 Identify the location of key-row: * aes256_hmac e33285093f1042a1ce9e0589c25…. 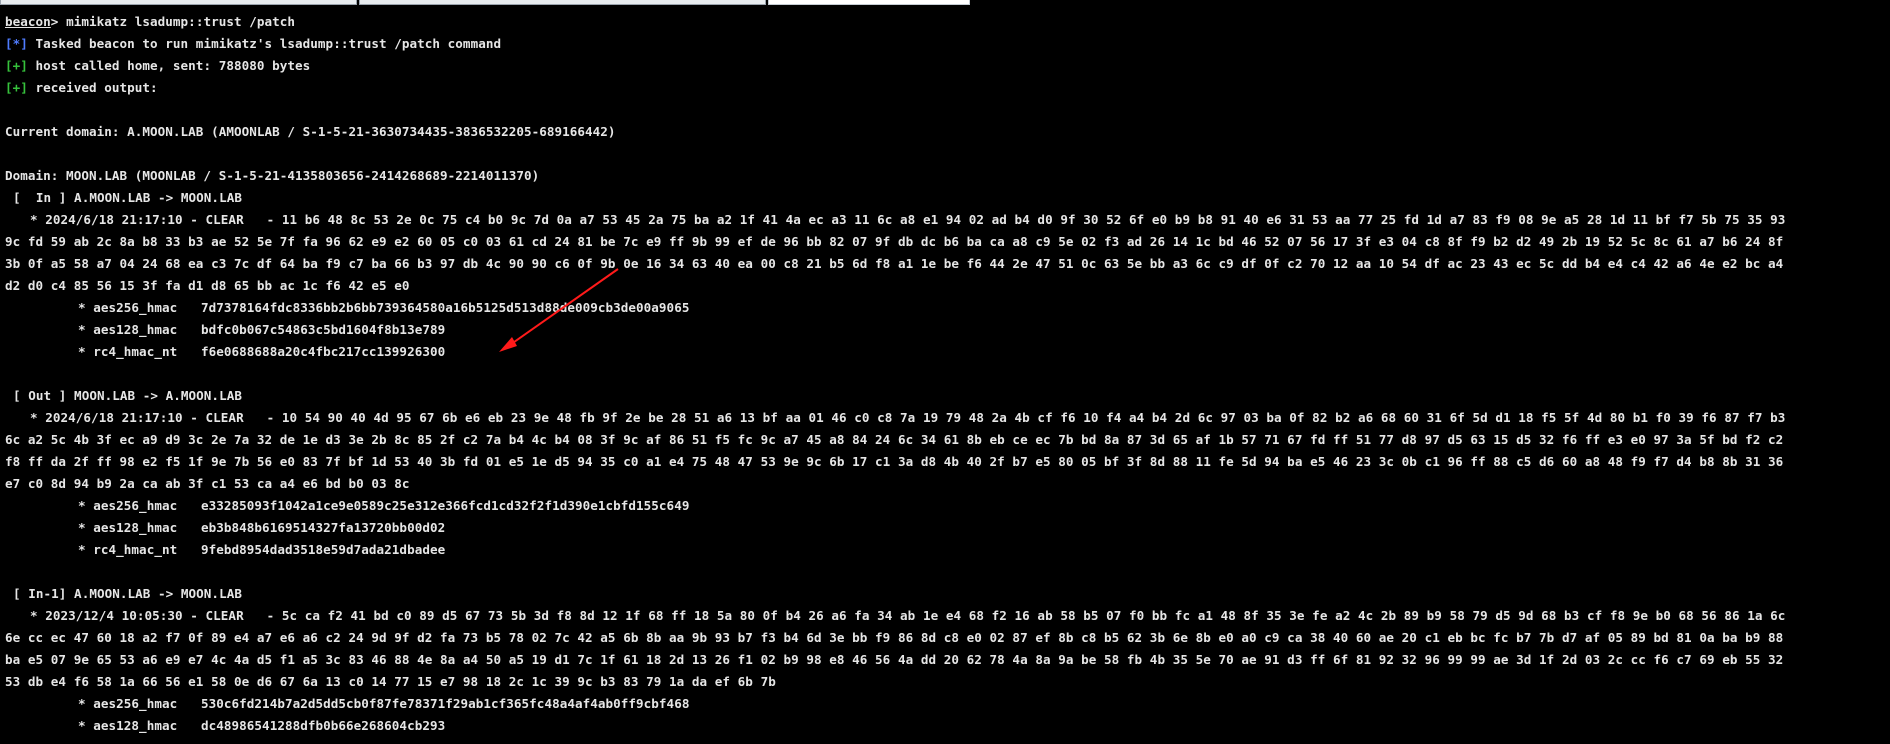
(947, 506).